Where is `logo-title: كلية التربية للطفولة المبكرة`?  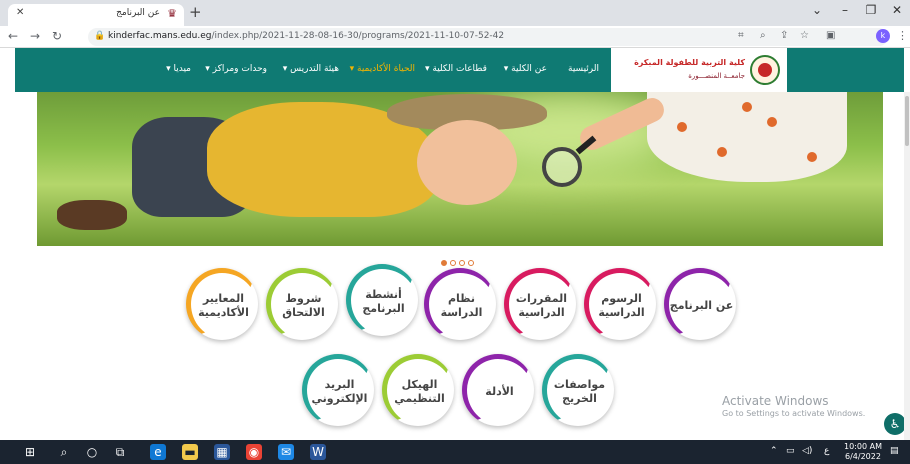
logo-title: كلية التربية للطفولة المبكرة is located at coordinates (689, 62).